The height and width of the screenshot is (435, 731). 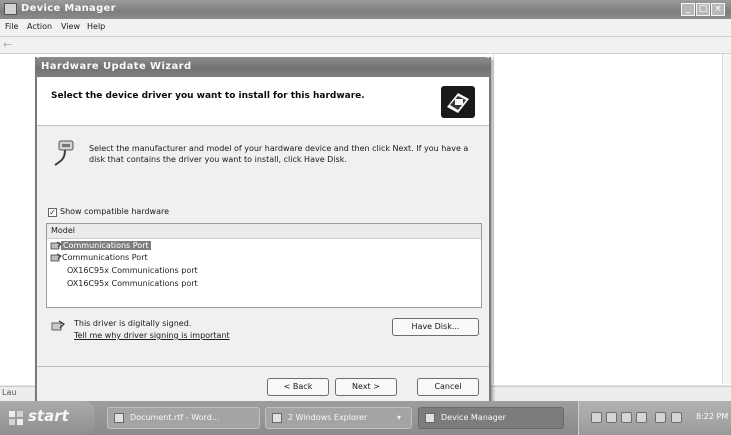 What do you see at coordinates (10, 9) in the screenshot?
I see `device-manager-app-icon` at bounding box center [10, 9].